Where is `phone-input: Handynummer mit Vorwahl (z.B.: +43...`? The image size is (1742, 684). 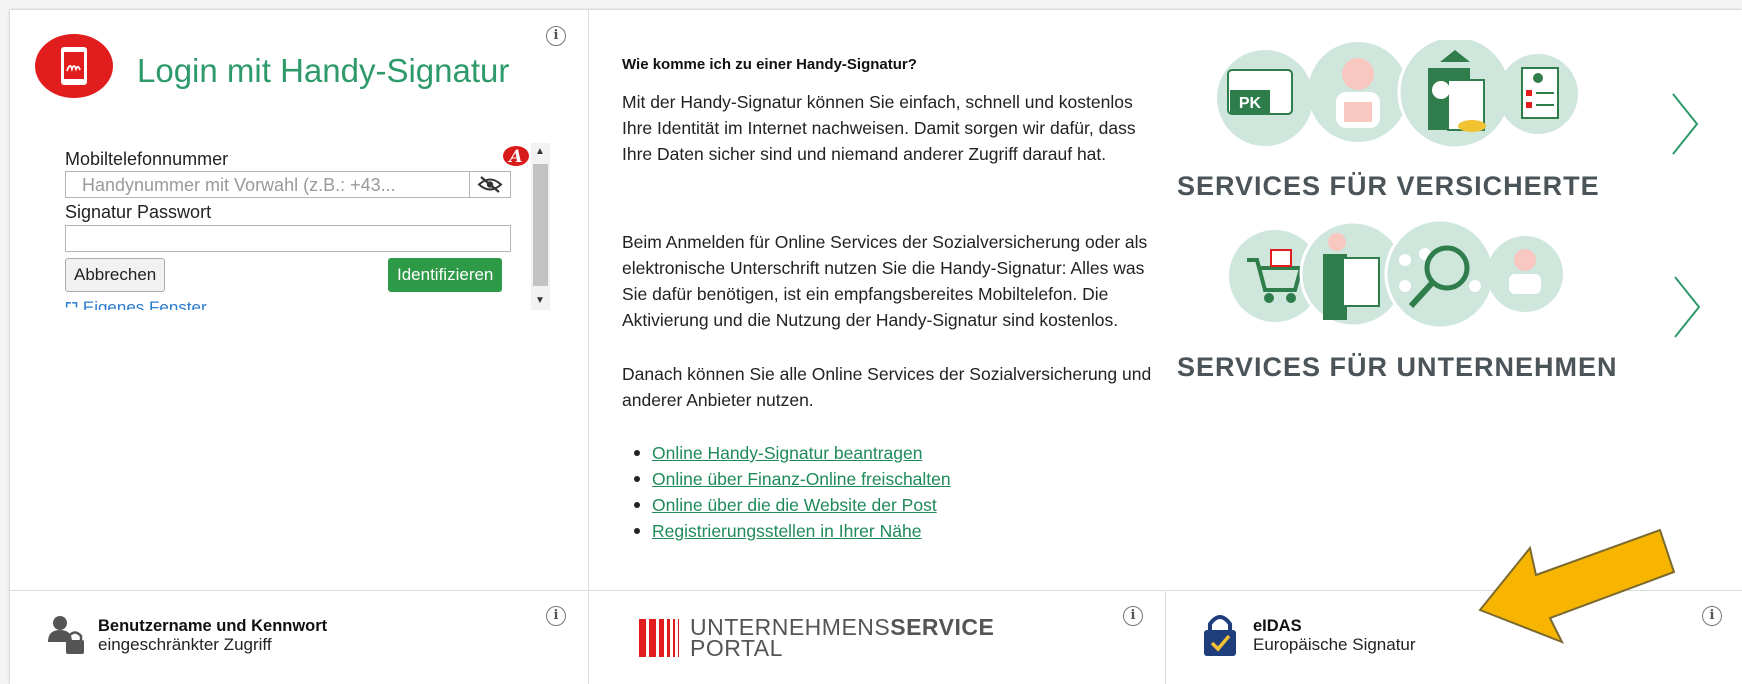
phone-input: Handynummer mit Vorwahl (z.B.: +43... is located at coordinates (288, 184).